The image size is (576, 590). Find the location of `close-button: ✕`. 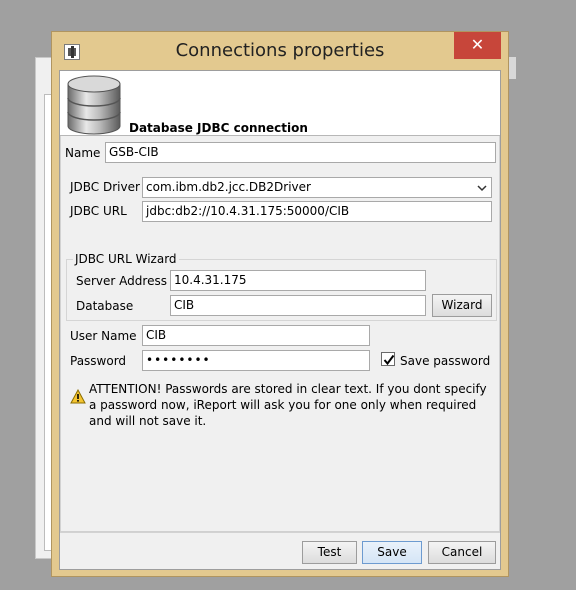

close-button: ✕ is located at coordinates (477, 45).